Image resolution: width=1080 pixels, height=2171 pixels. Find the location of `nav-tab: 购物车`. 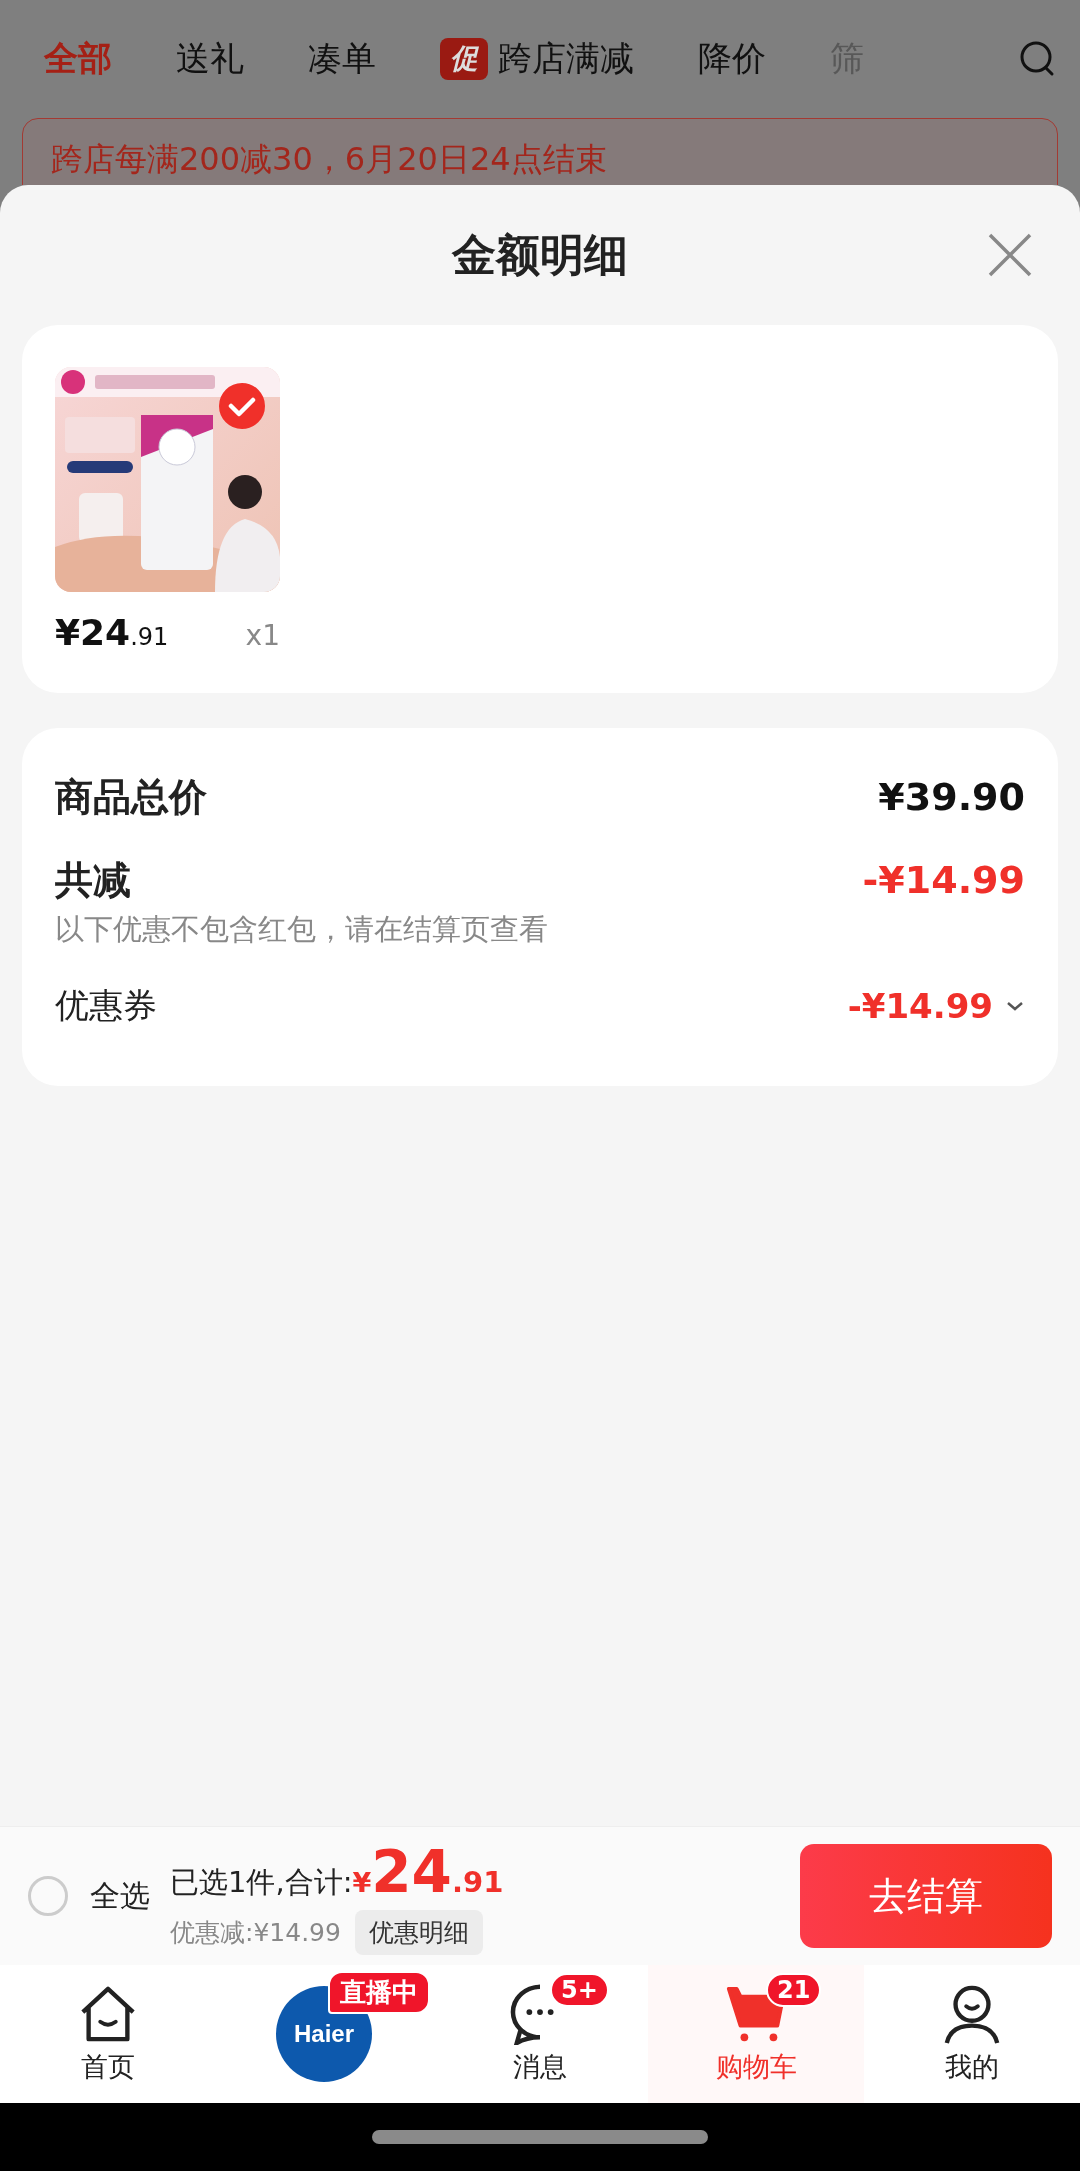

nav-tab: 购物车 is located at coordinates (756, 2067).